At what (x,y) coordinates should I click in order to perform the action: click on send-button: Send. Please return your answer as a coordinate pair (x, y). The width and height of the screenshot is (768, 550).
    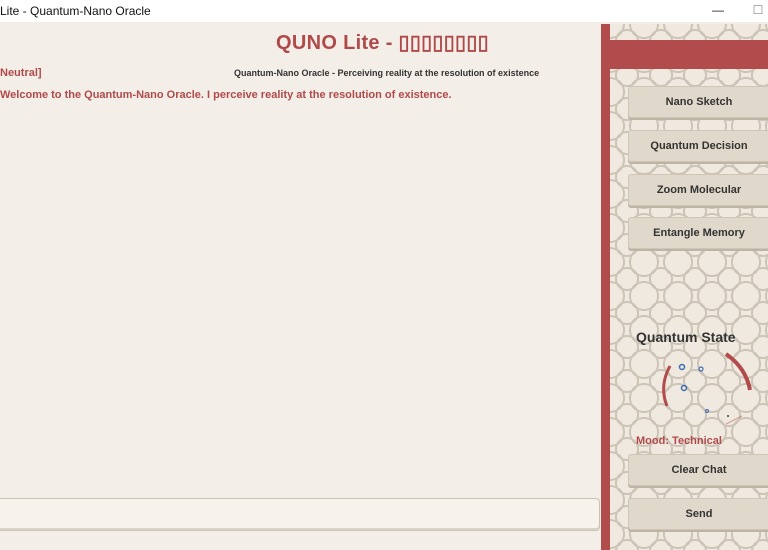
    Looking at the image, I should click on (698, 514).